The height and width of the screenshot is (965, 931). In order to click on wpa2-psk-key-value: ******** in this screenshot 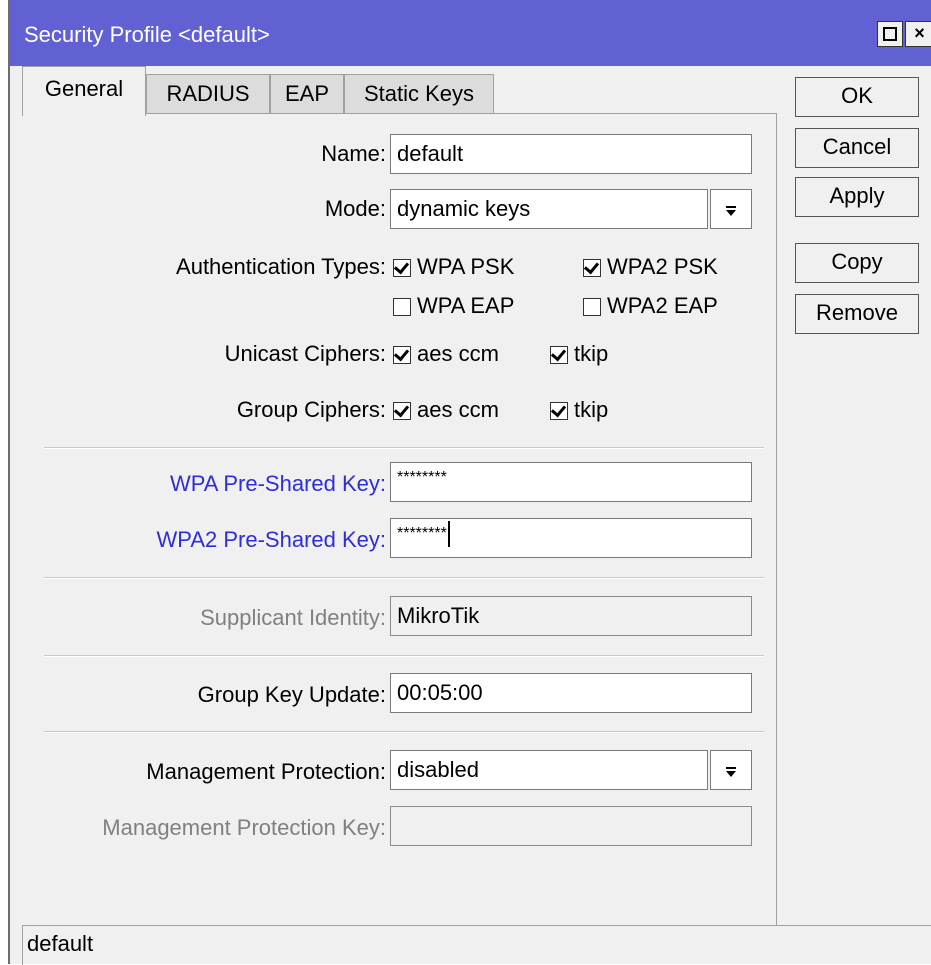, I will do `click(422, 533)`.